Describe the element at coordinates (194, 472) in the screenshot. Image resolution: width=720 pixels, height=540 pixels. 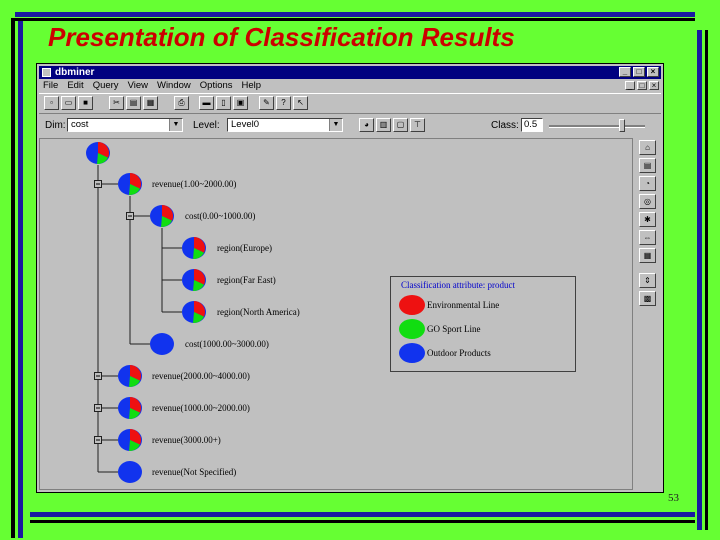
I see `tree-node-label: revenue(Not Specified)` at that location.